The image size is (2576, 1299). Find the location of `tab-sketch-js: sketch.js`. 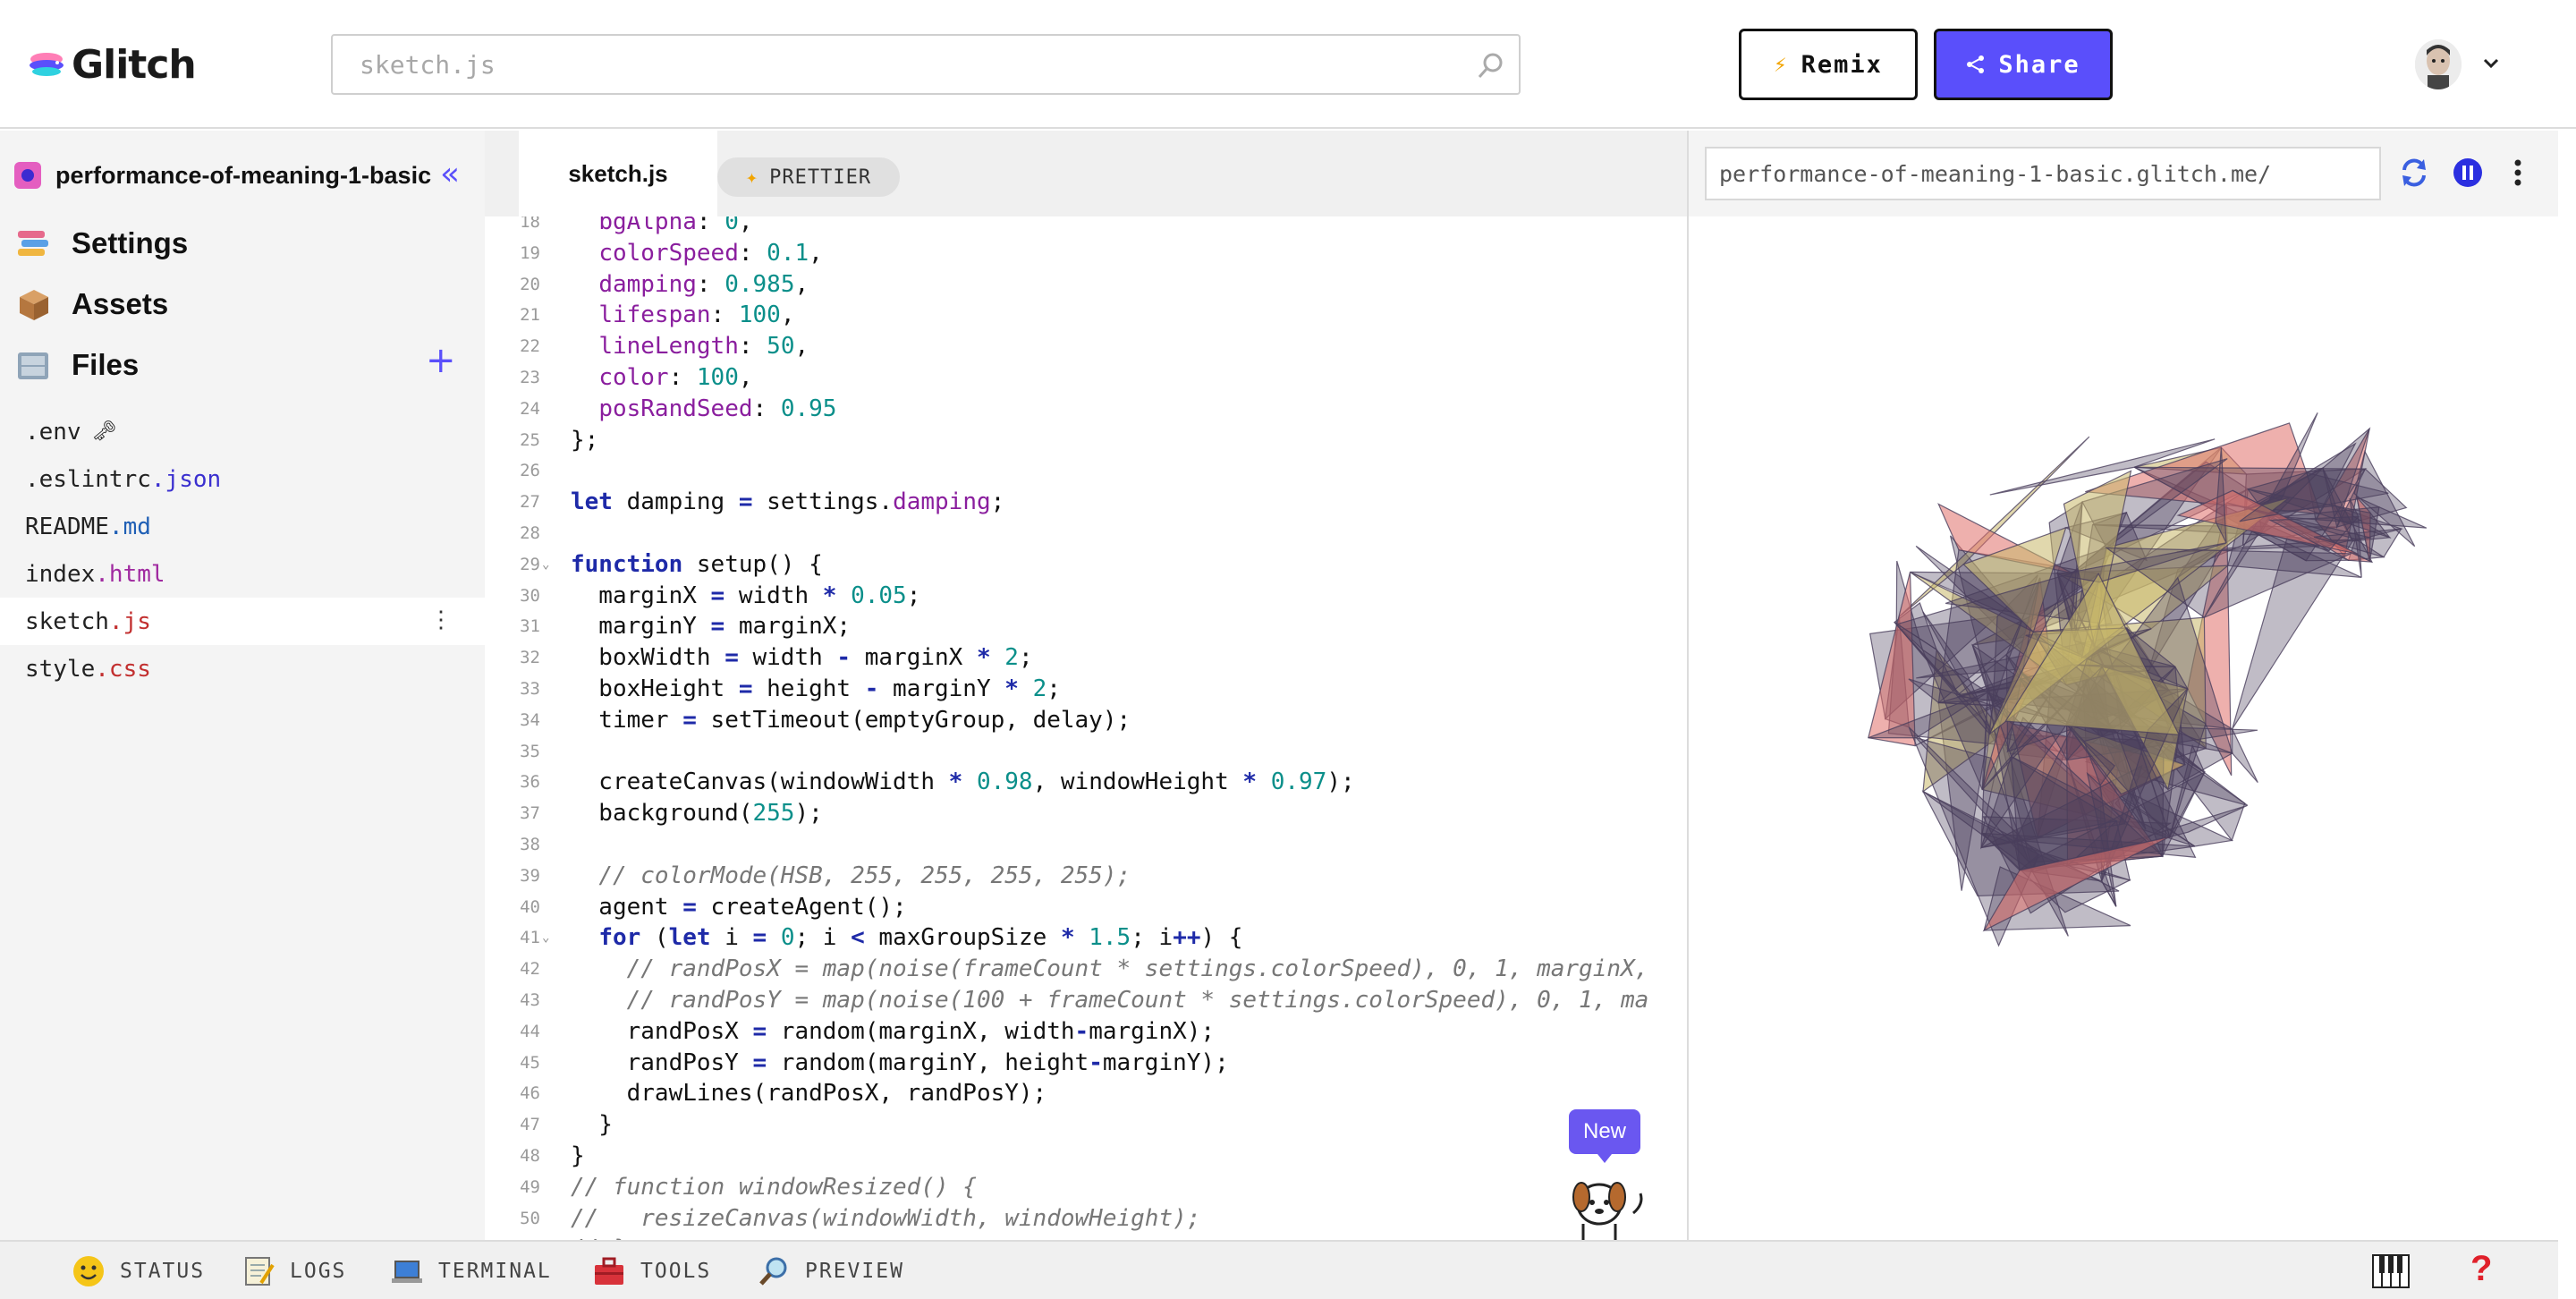

tab-sketch-js: sketch.js is located at coordinates (618, 173).